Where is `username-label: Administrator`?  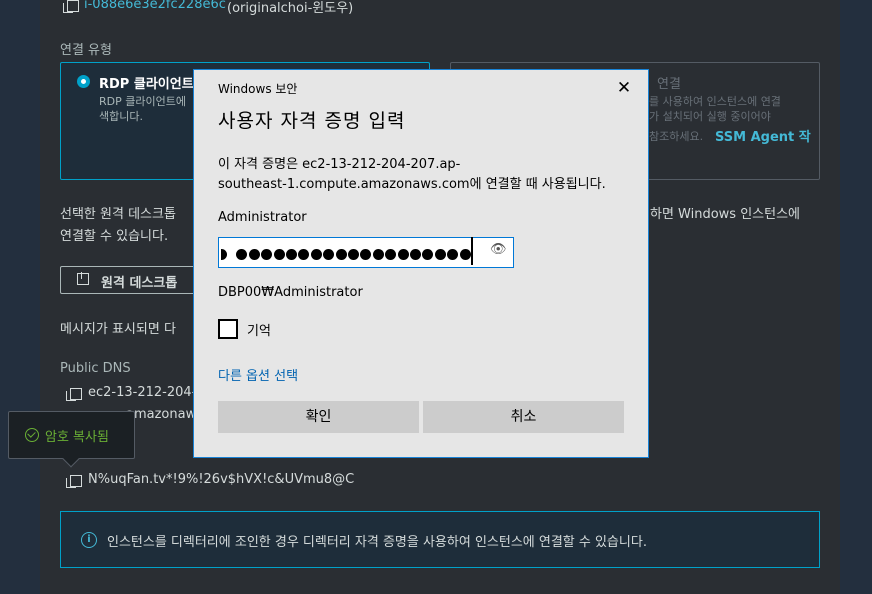
username-label: Administrator is located at coordinates (262, 217).